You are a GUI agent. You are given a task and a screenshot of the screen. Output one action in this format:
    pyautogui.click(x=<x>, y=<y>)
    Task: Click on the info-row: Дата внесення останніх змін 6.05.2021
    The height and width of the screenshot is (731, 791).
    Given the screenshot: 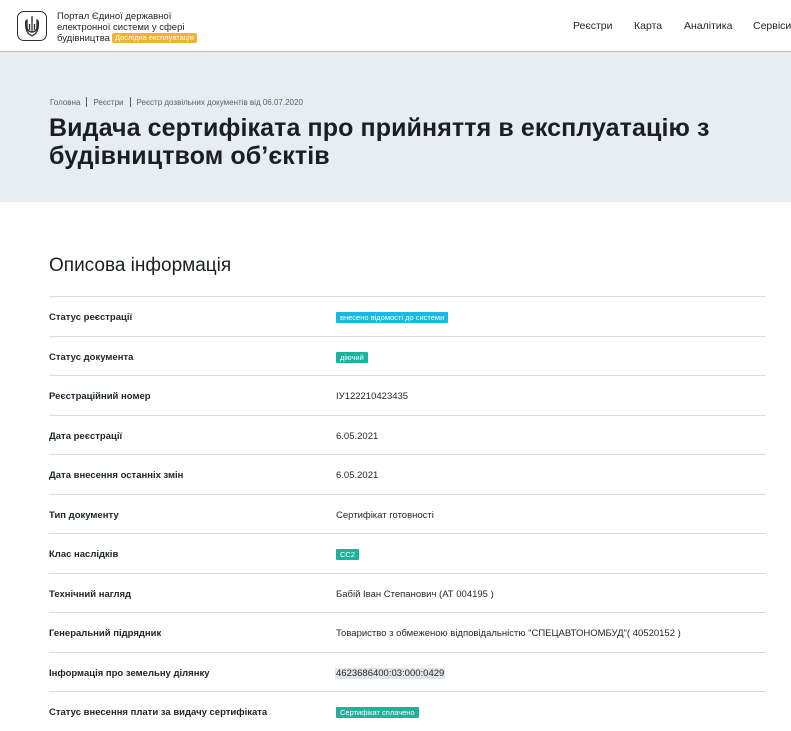 What is the action you would take?
    pyautogui.click(x=407, y=474)
    